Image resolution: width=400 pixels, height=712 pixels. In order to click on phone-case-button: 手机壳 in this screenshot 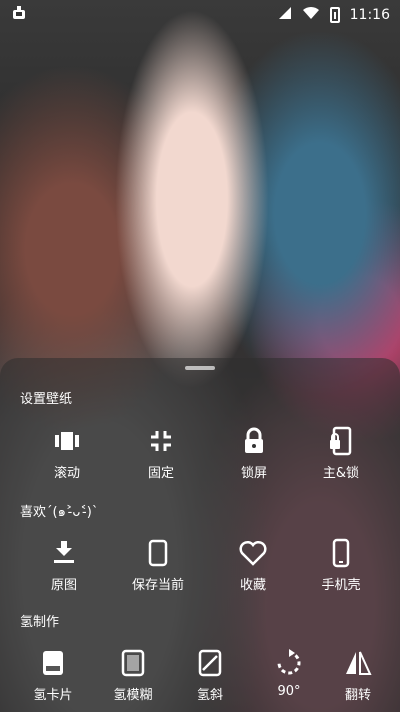, I will do `click(341, 565)`.